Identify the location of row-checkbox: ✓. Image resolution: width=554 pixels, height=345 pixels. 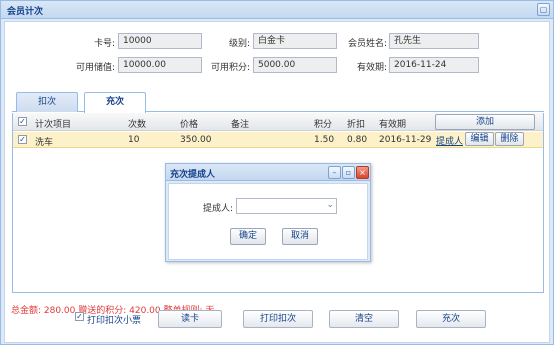
(22, 139).